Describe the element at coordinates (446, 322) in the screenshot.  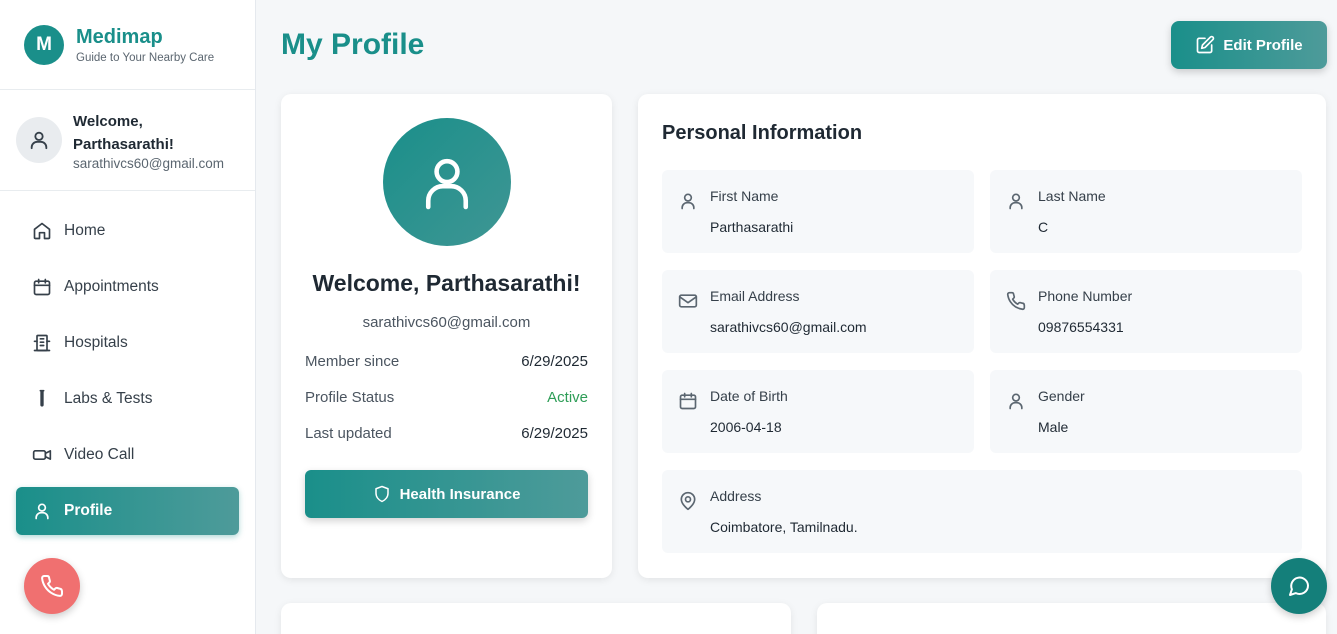
I see `profile-email: sarathivcs60@gmail.com` at that location.